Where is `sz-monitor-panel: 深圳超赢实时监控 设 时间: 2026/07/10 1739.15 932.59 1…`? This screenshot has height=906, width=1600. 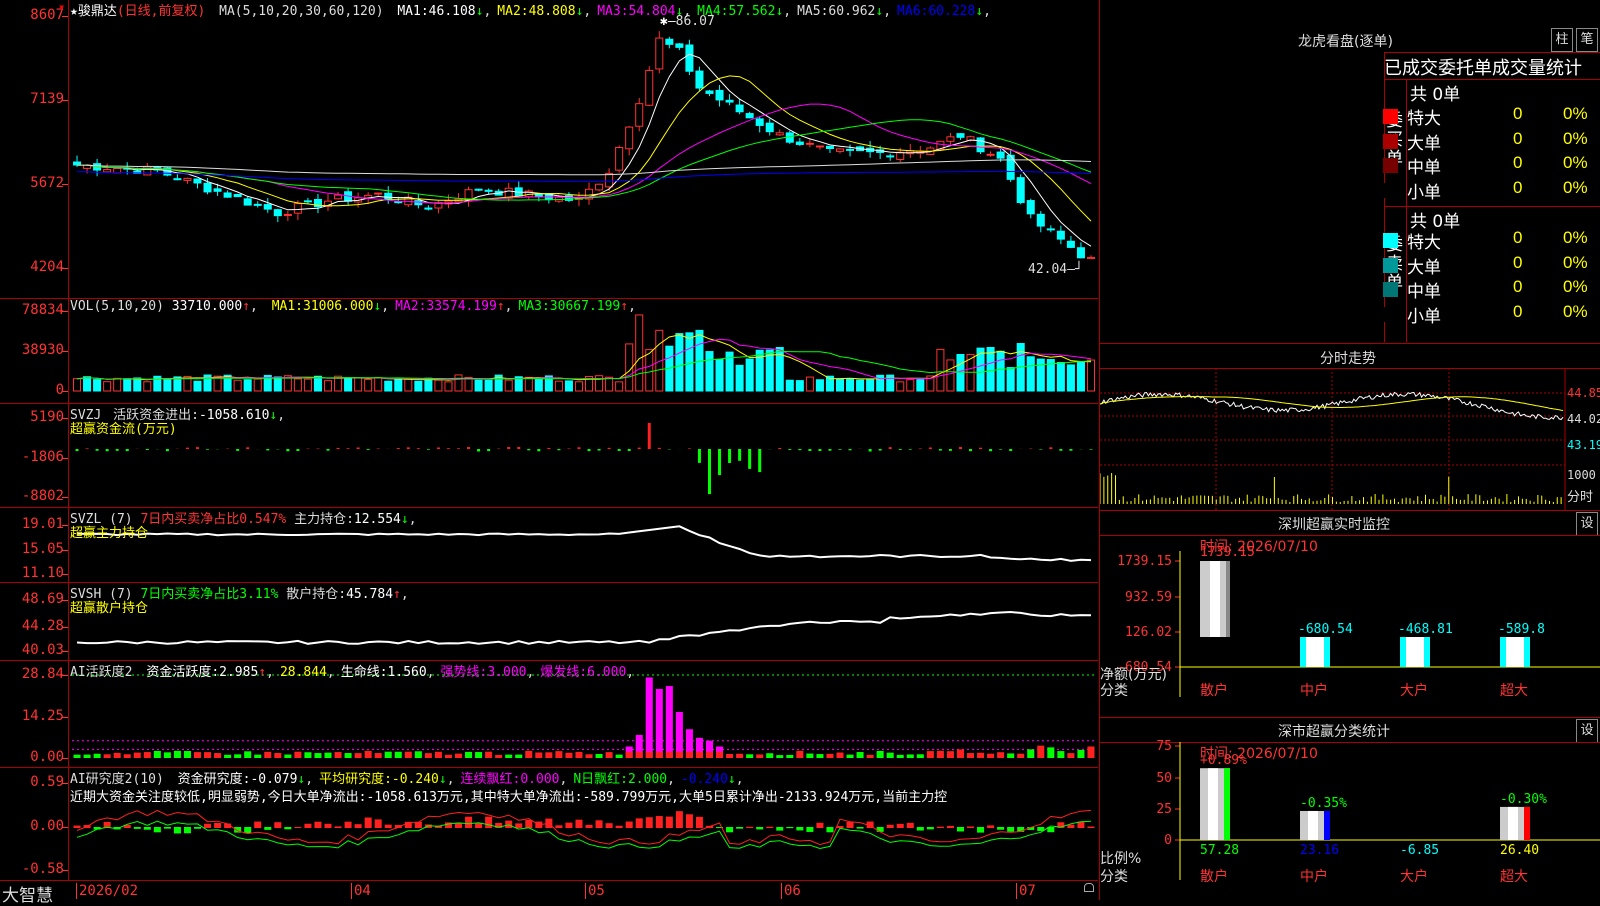 sz-monitor-panel: 深圳超赢实时监控 设 时间: 2026/07/10 1739.15 932.59 1… is located at coordinates (1349, 614).